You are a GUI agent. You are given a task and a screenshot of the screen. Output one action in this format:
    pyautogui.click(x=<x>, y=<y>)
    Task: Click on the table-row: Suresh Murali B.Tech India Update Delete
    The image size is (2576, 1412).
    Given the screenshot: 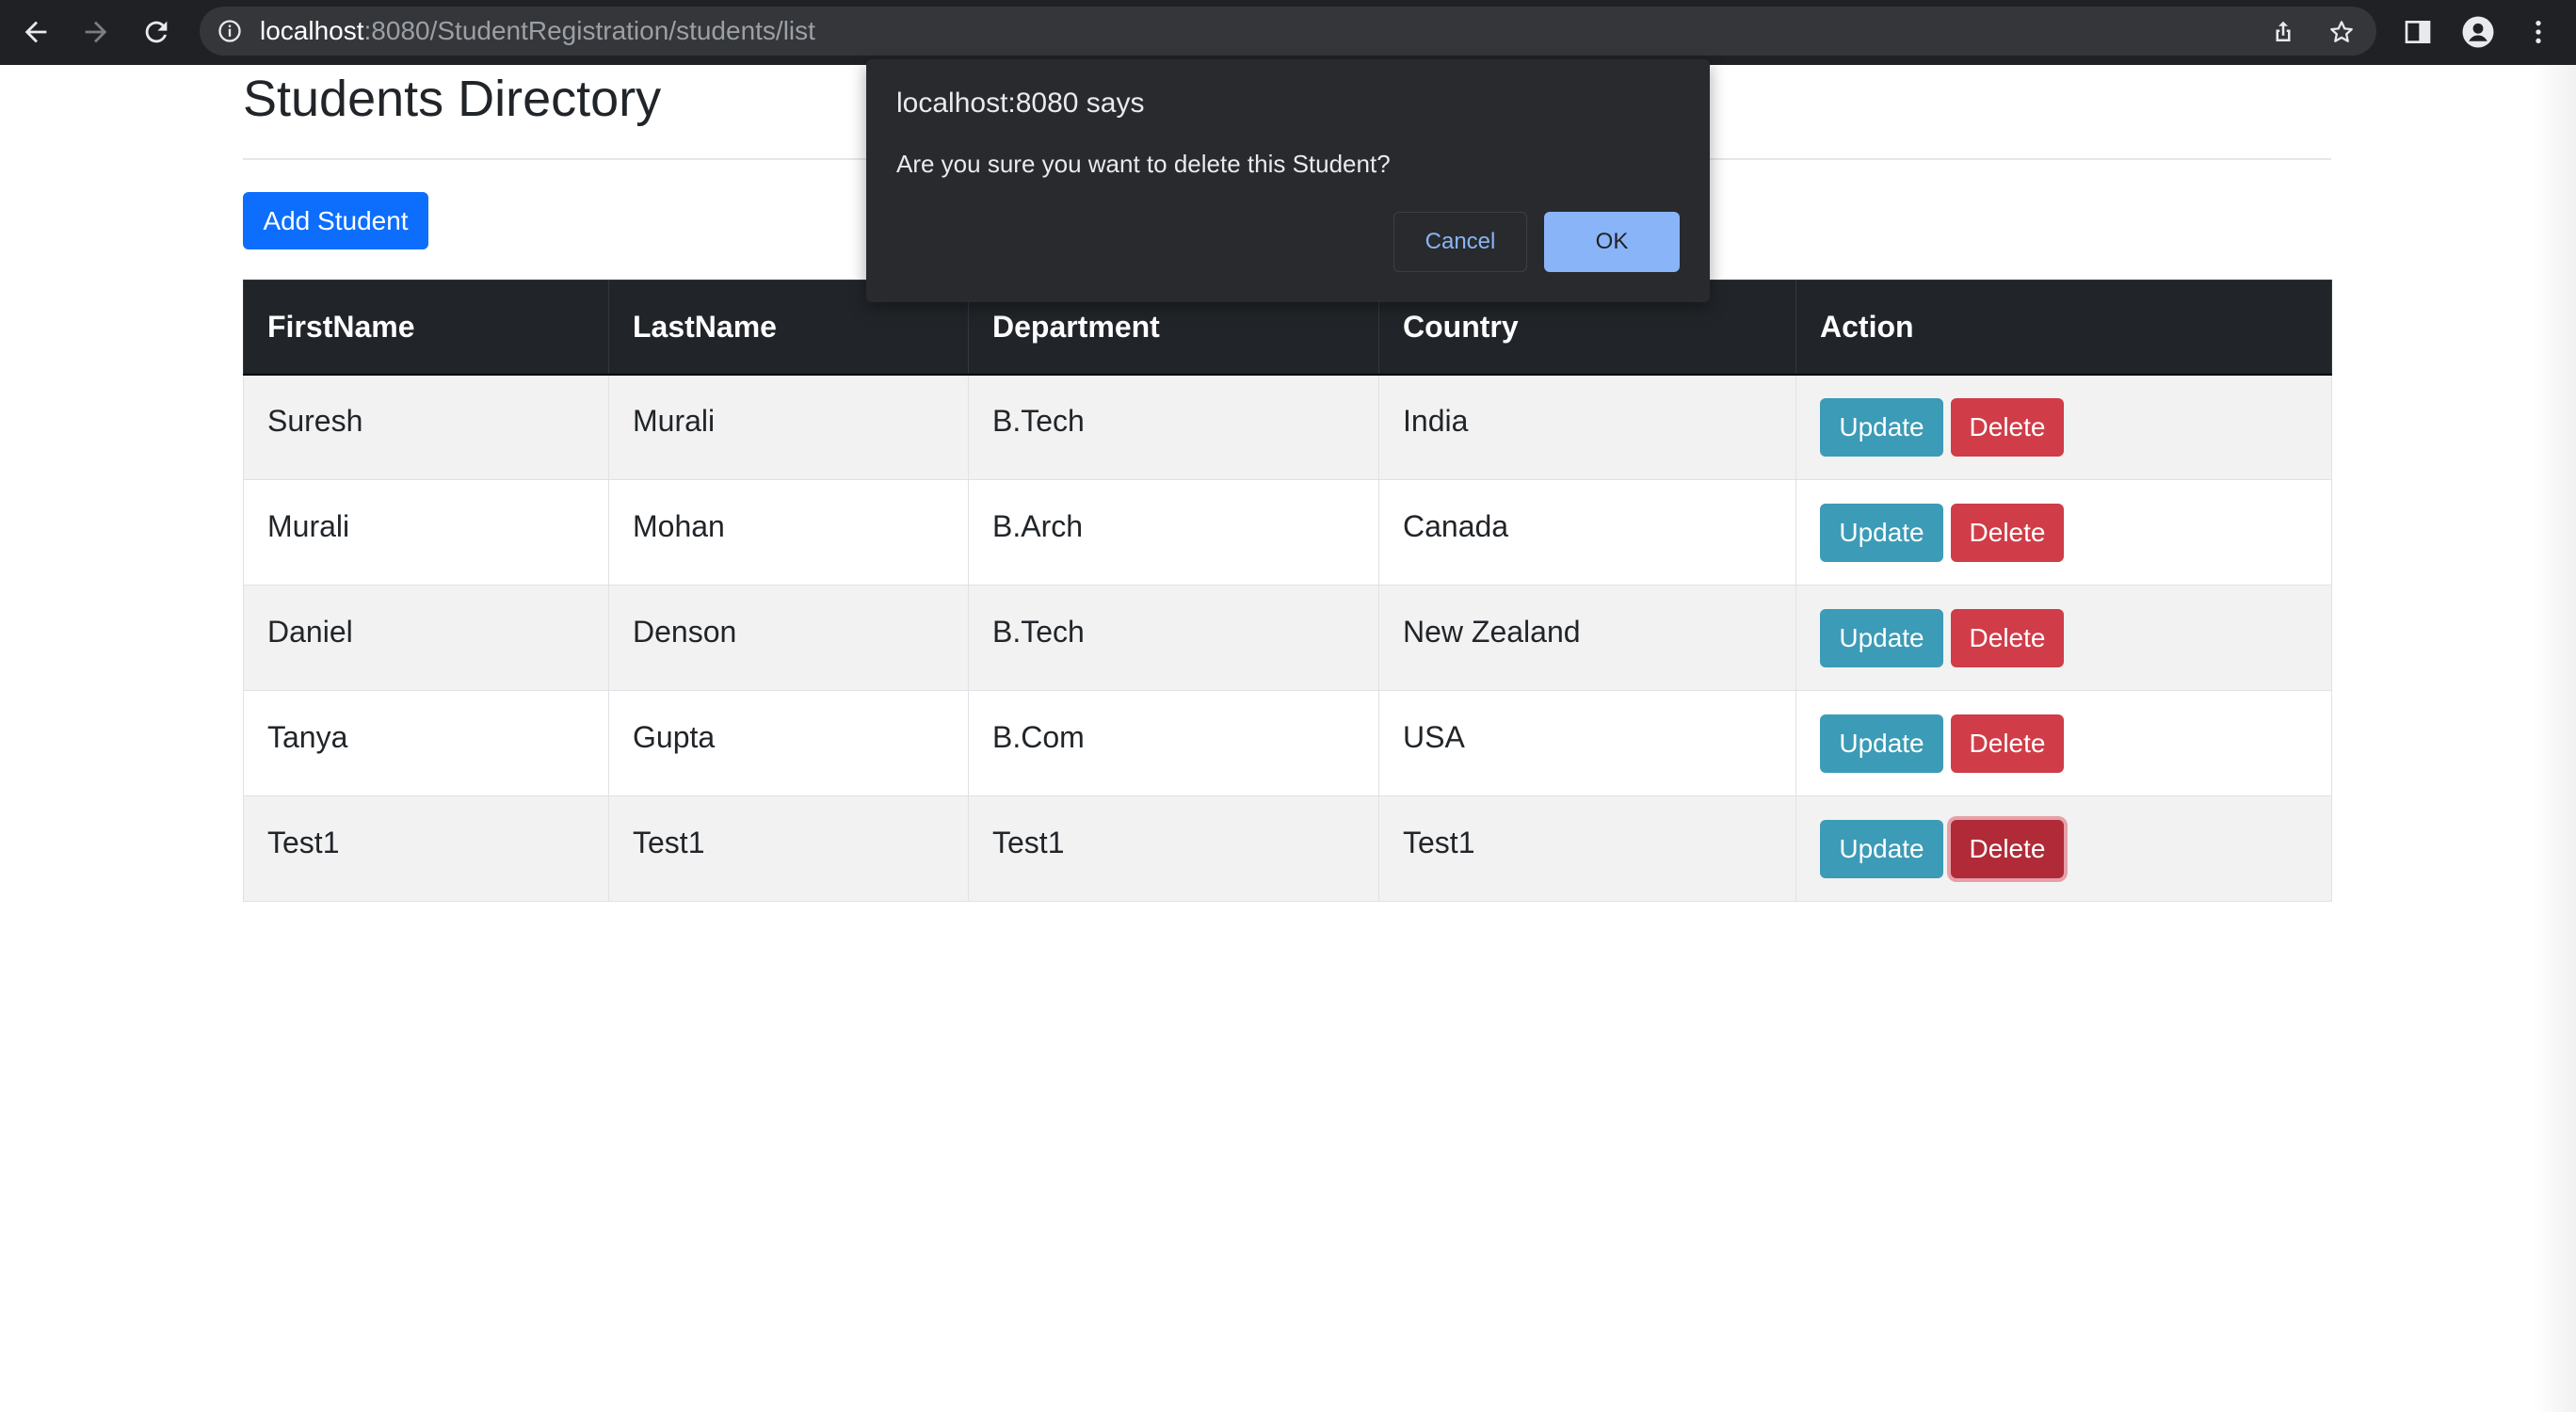 What is the action you would take?
    pyautogui.click(x=1287, y=427)
    